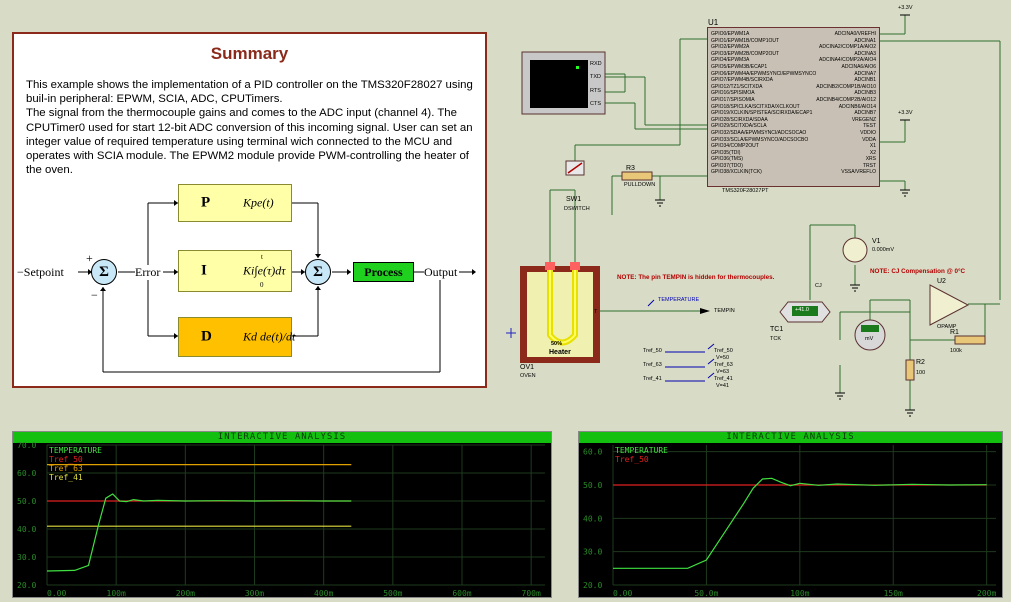  Describe the element at coordinates (730, 34) in the screenshot. I see `mcu-left-pin-0: GPIO0/EPWM1A` at that location.